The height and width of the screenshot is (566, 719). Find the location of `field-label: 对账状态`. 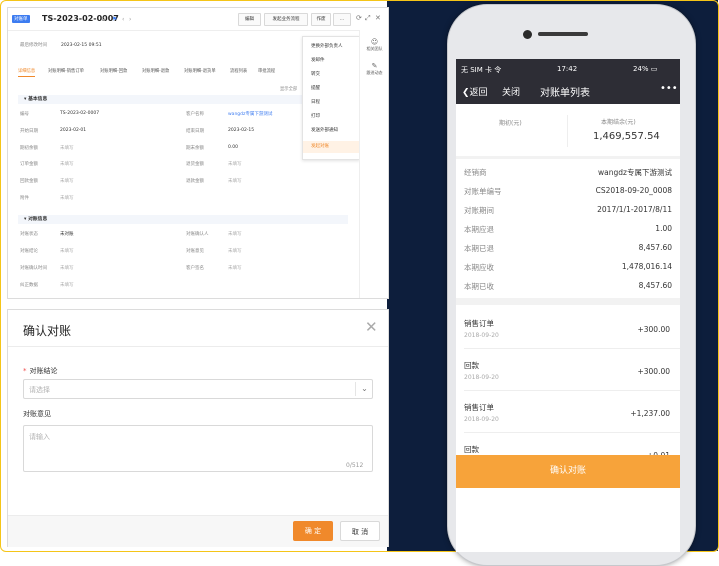

field-label: 对账状态 is located at coordinates (29, 234).